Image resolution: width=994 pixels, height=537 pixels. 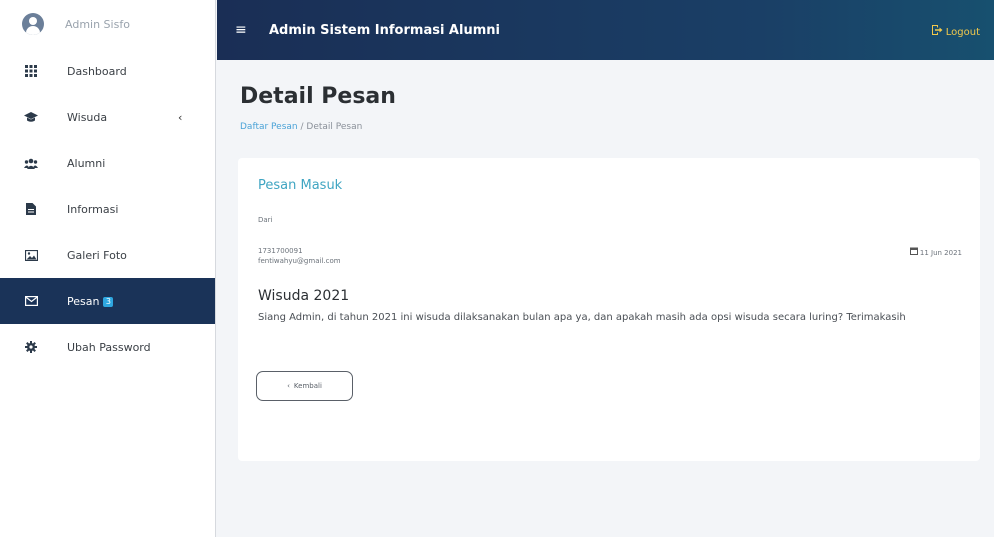 I want to click on avatar-icon, so click(x=33, y=24).